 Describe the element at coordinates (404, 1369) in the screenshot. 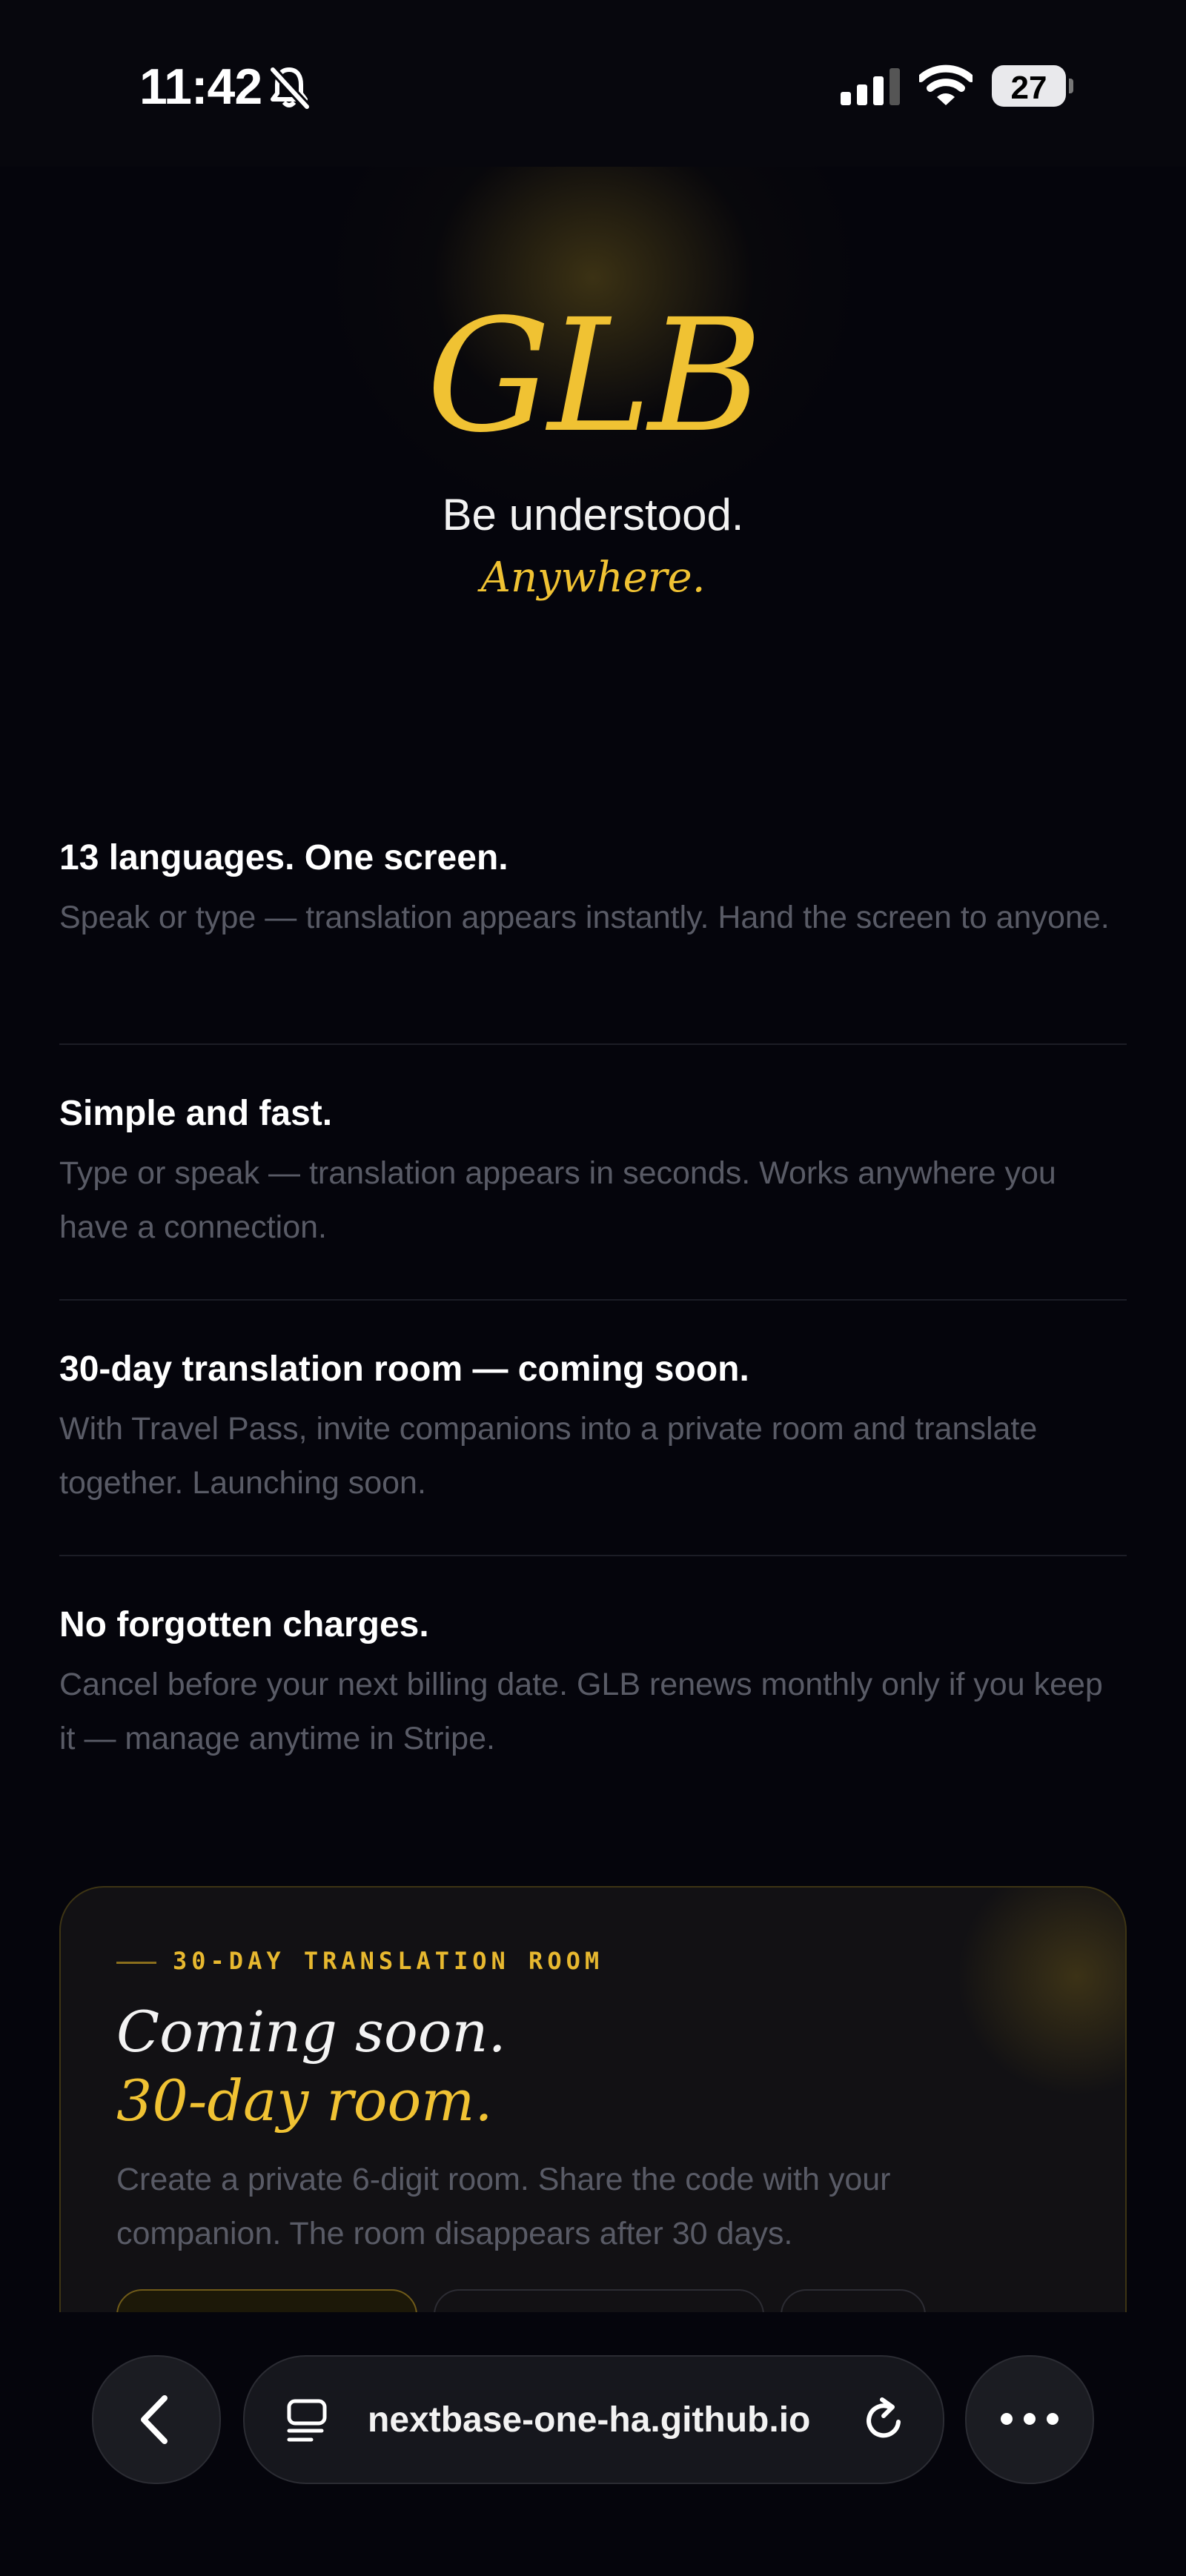

I see `feature-title: 30-day translation room — coming soon.` at that location.